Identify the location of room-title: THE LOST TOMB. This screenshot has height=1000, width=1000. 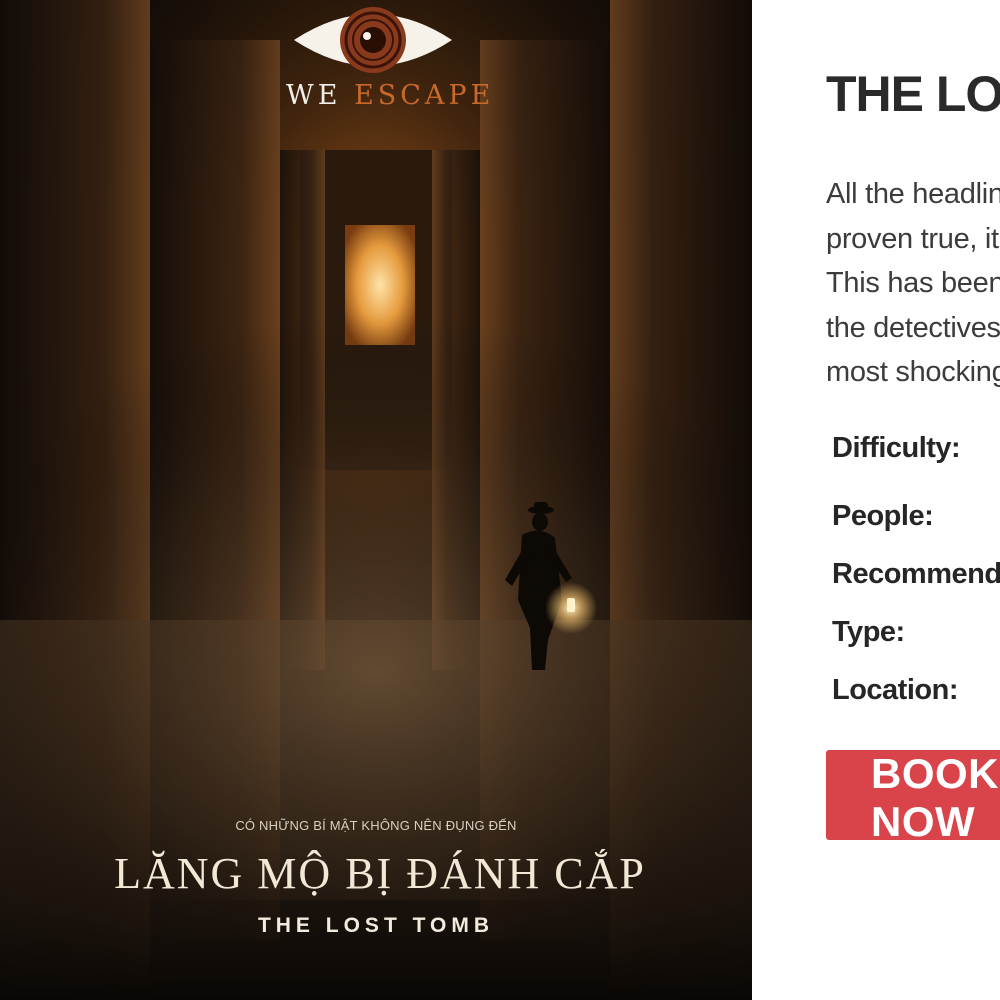
(913, 94).